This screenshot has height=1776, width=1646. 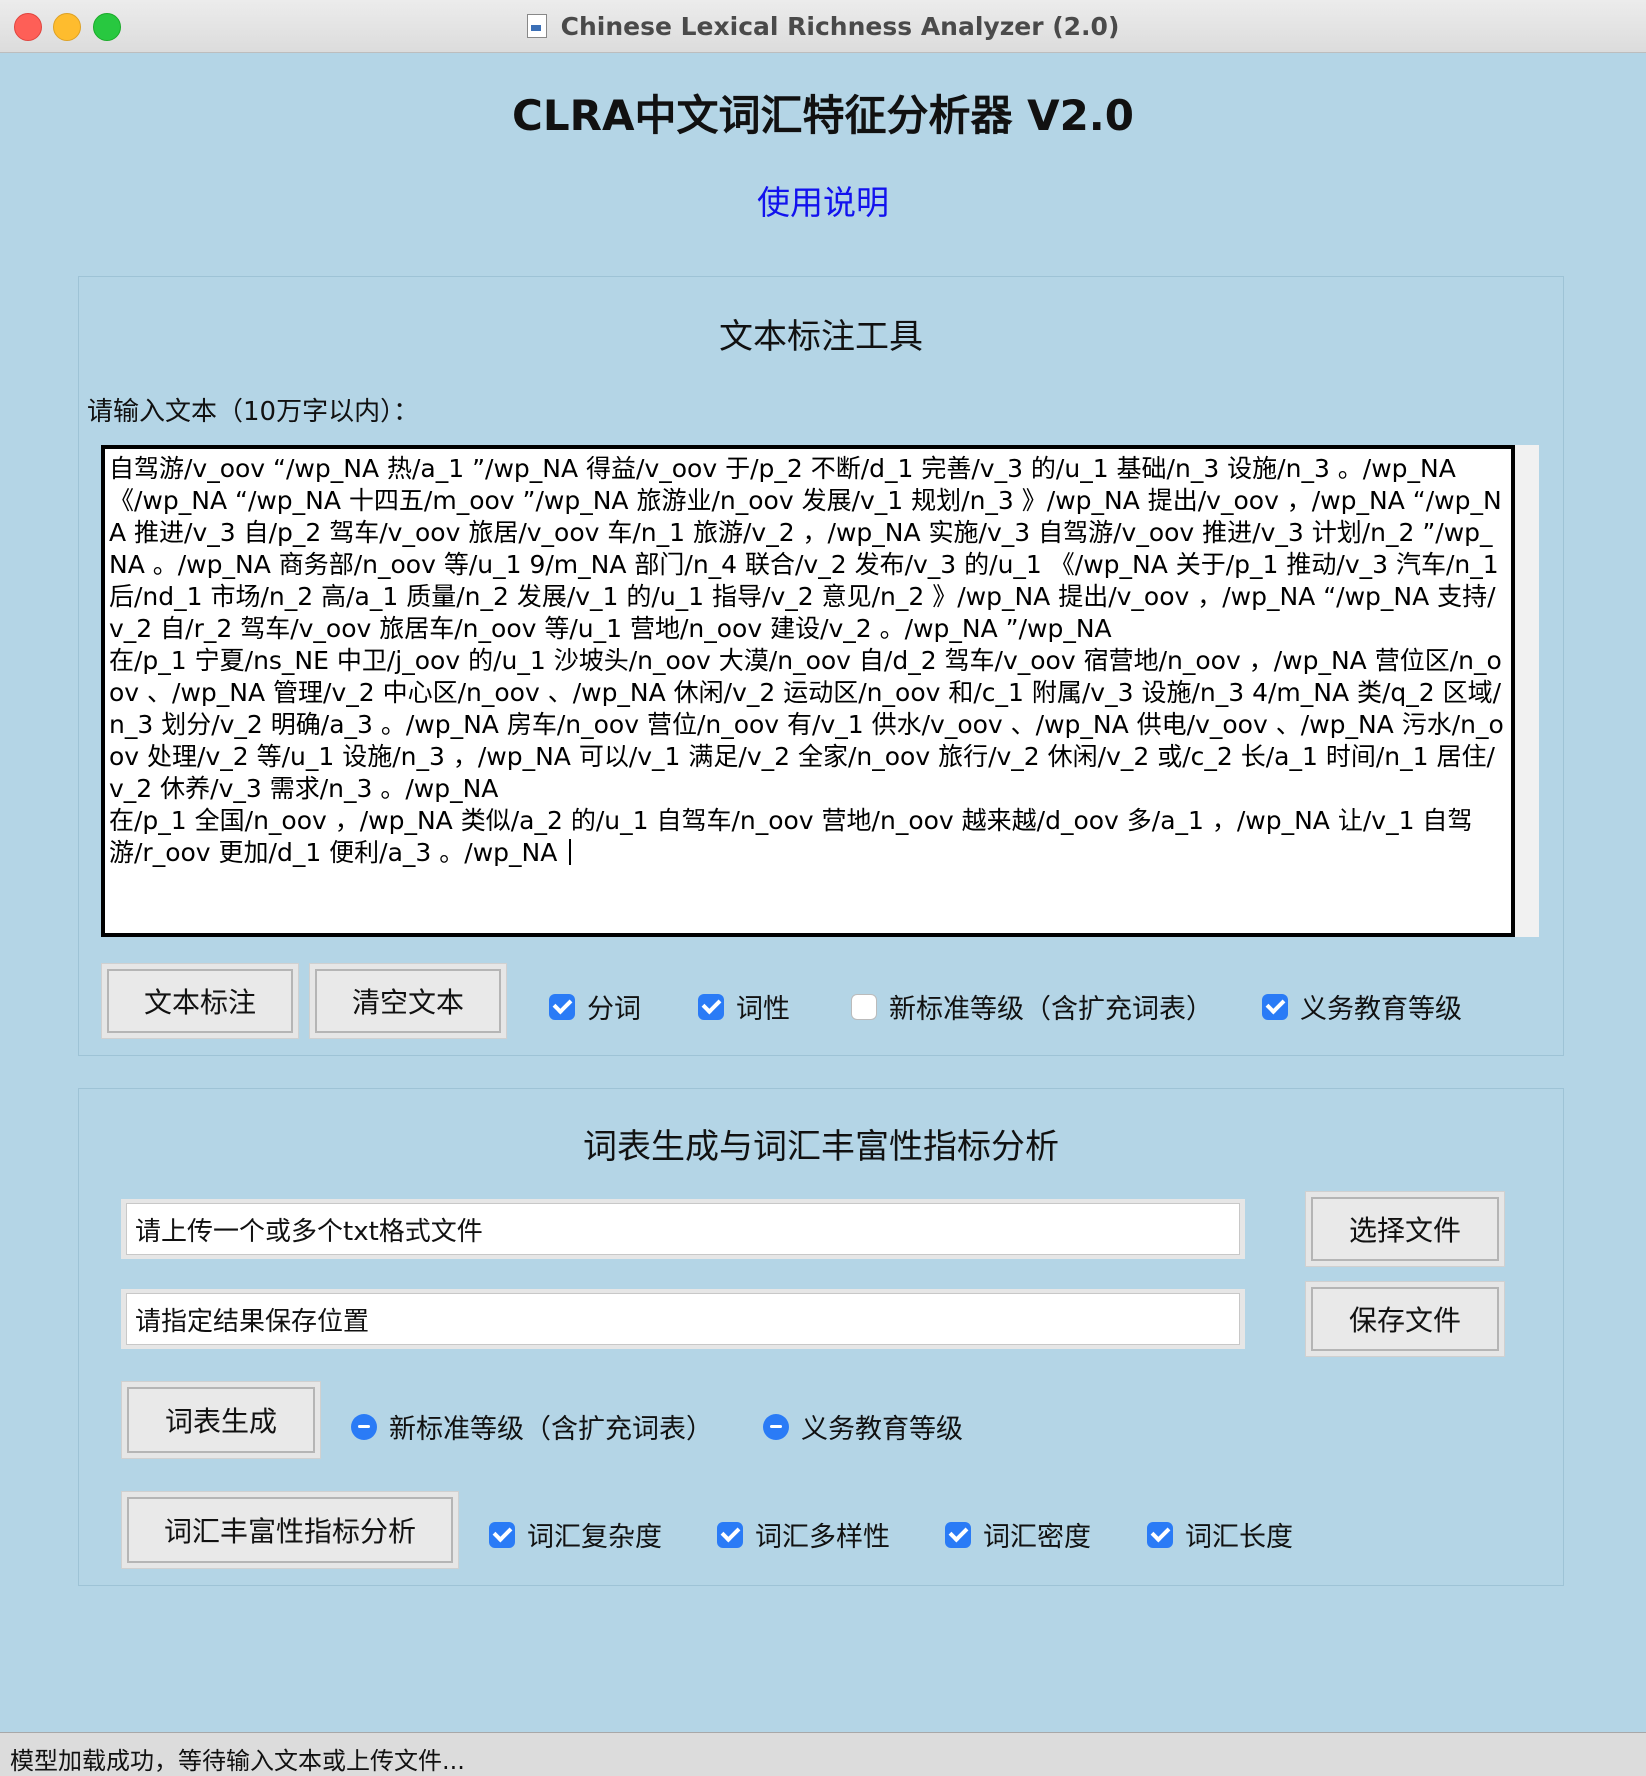 I want to click on compulsory-education-level-label: 义务教育等级, so click(x=1381, y=1009).